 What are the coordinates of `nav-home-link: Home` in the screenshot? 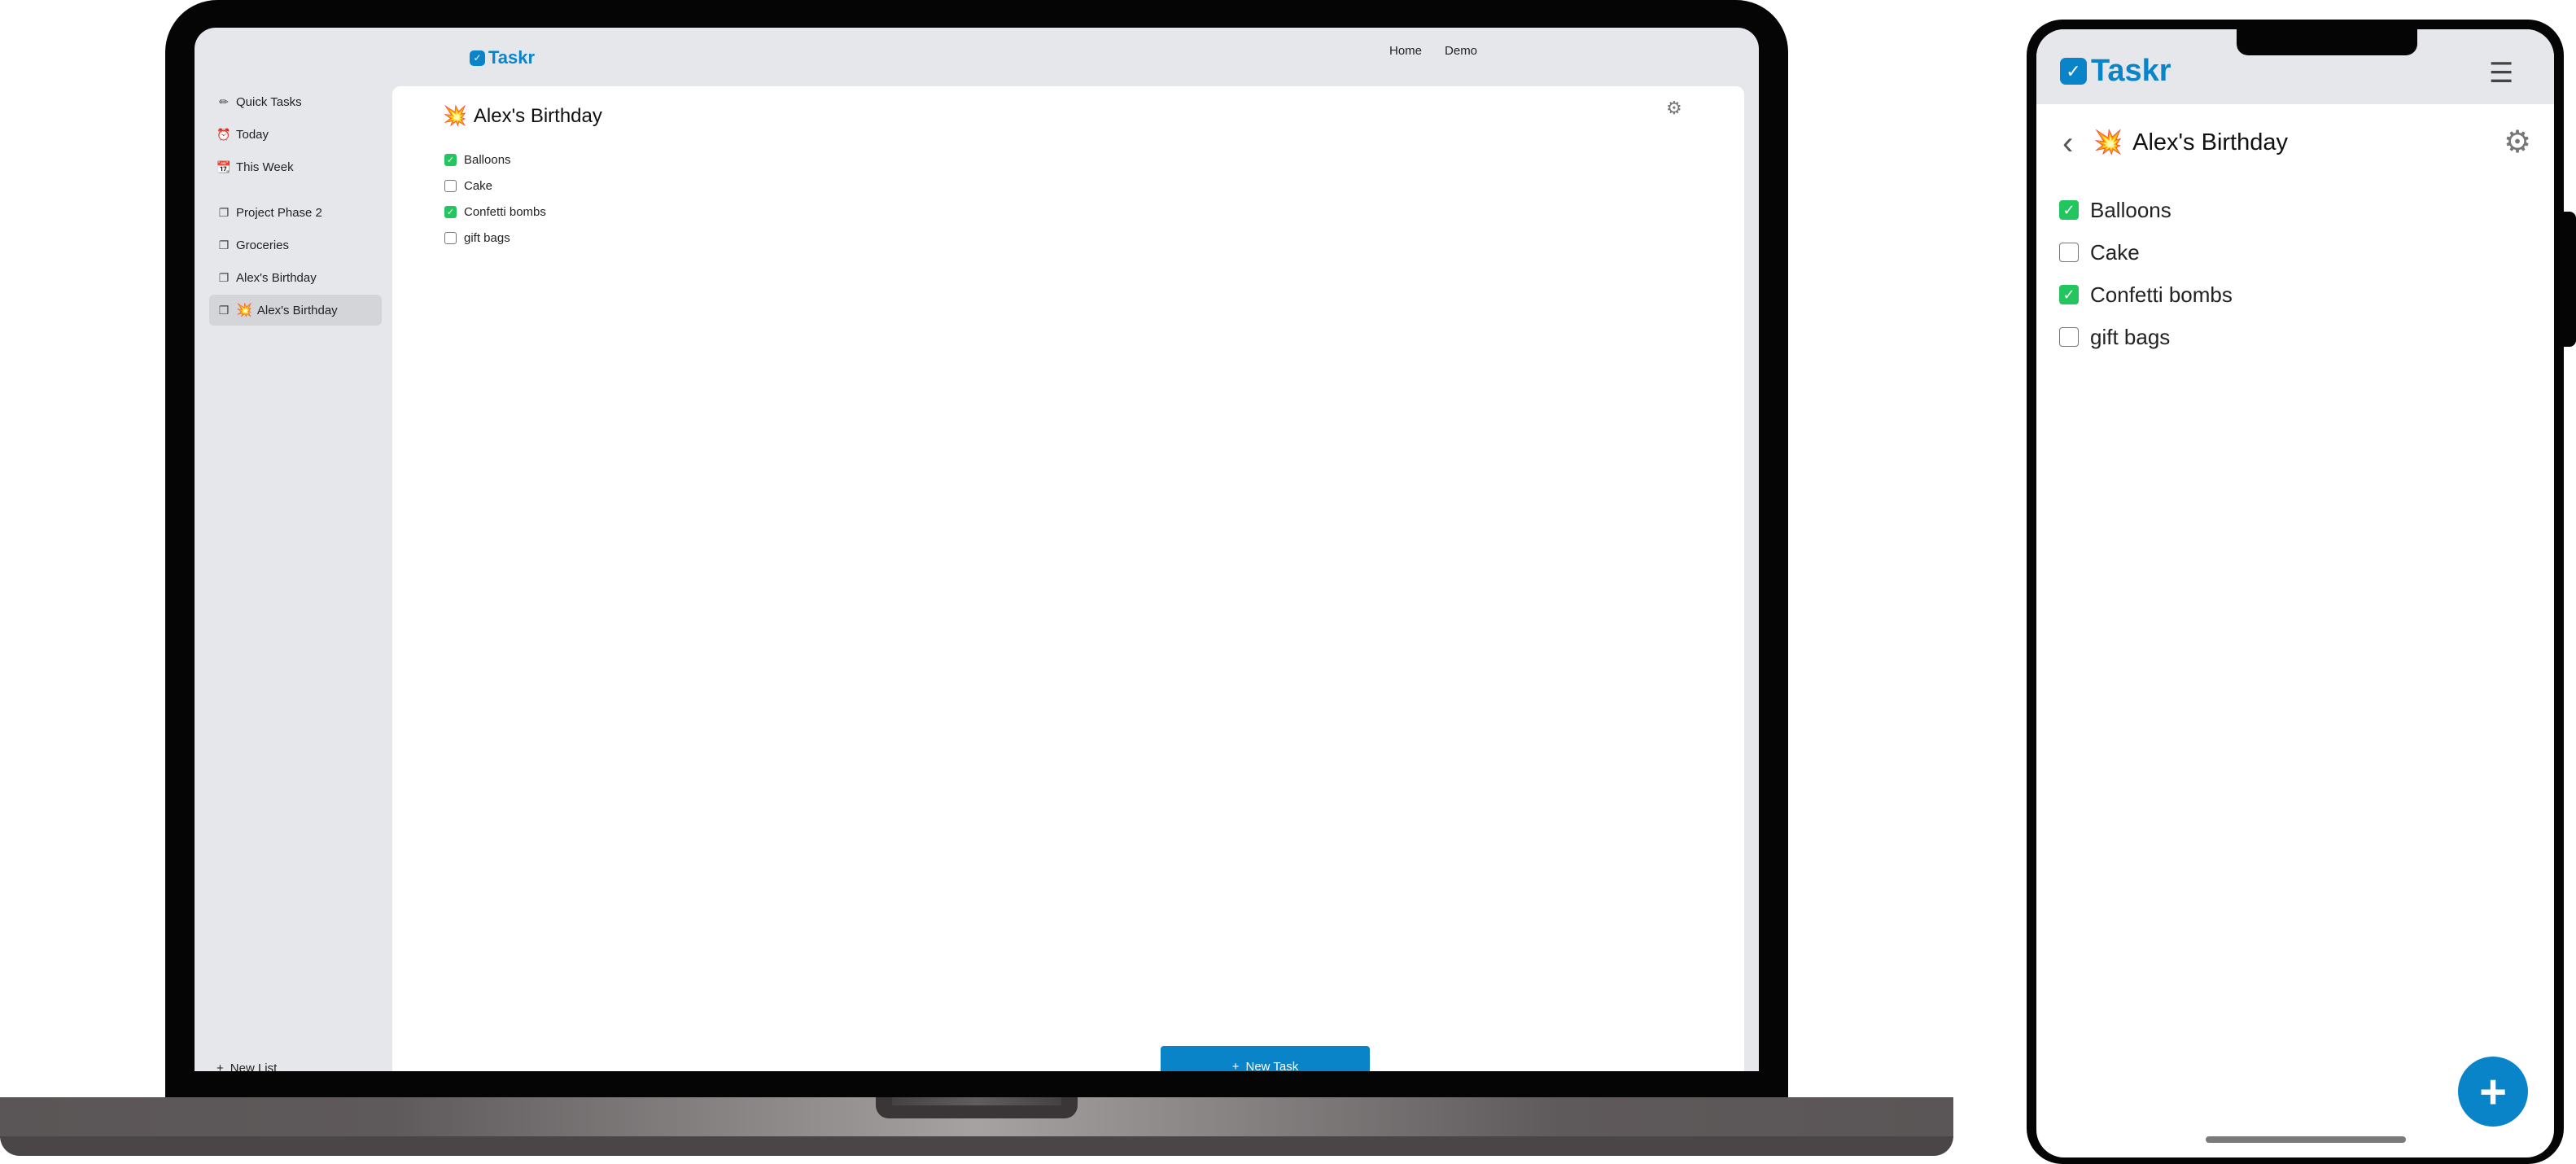 It's located at (1405, 51).